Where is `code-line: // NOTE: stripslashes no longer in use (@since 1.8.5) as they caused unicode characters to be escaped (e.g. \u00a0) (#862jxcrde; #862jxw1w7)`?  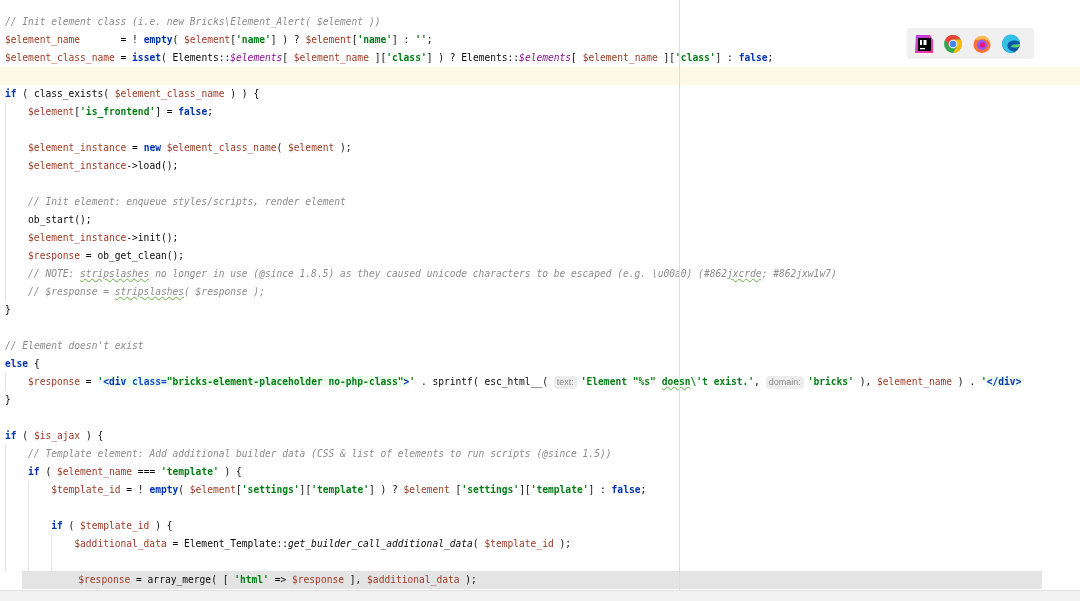
code-line: // NOTE: stripslashes no longer in use (@since 1.8.5) as they caused unicode characters to be escaped (e.g. \u00a0) (#862jxcrde; #862jxw1w7) is located at coordinates (432, 274).